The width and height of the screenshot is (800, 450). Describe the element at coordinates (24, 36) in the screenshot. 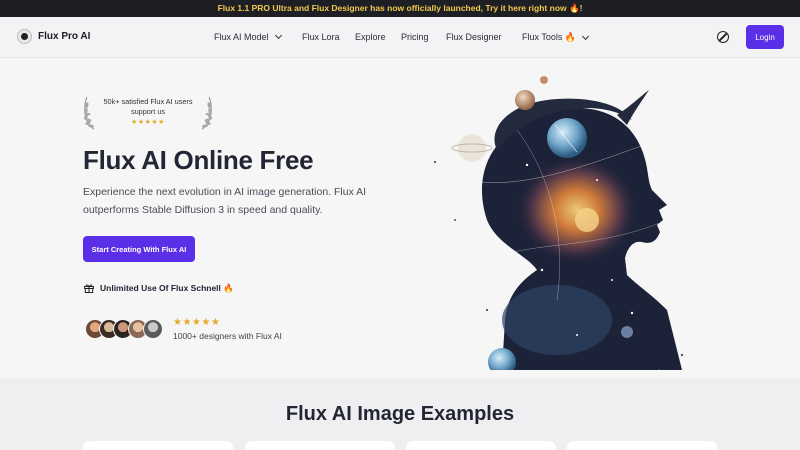

I see `flux-logo-icon` at that location.